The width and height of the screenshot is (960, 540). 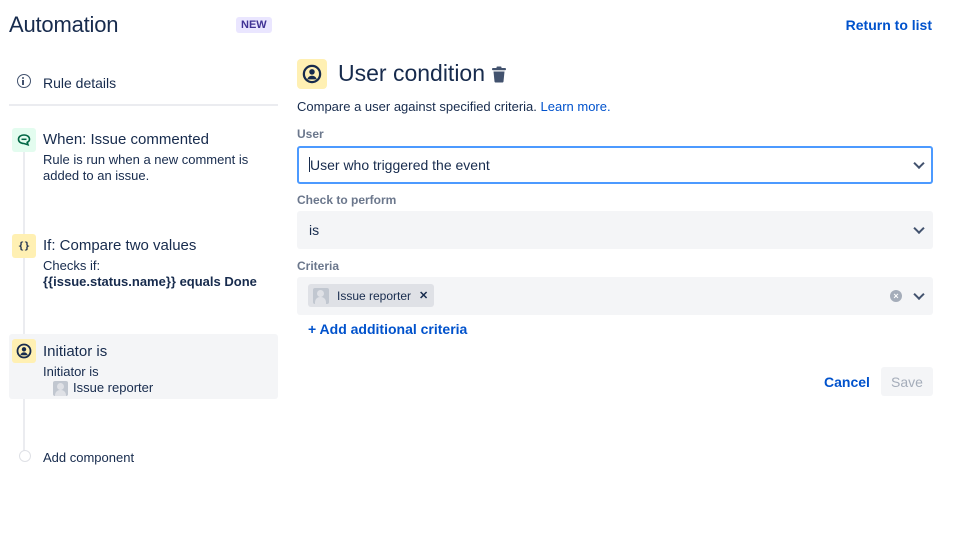 I want to click on sidebar-item-rule-details: Rule details, so click(x=143, y=88).